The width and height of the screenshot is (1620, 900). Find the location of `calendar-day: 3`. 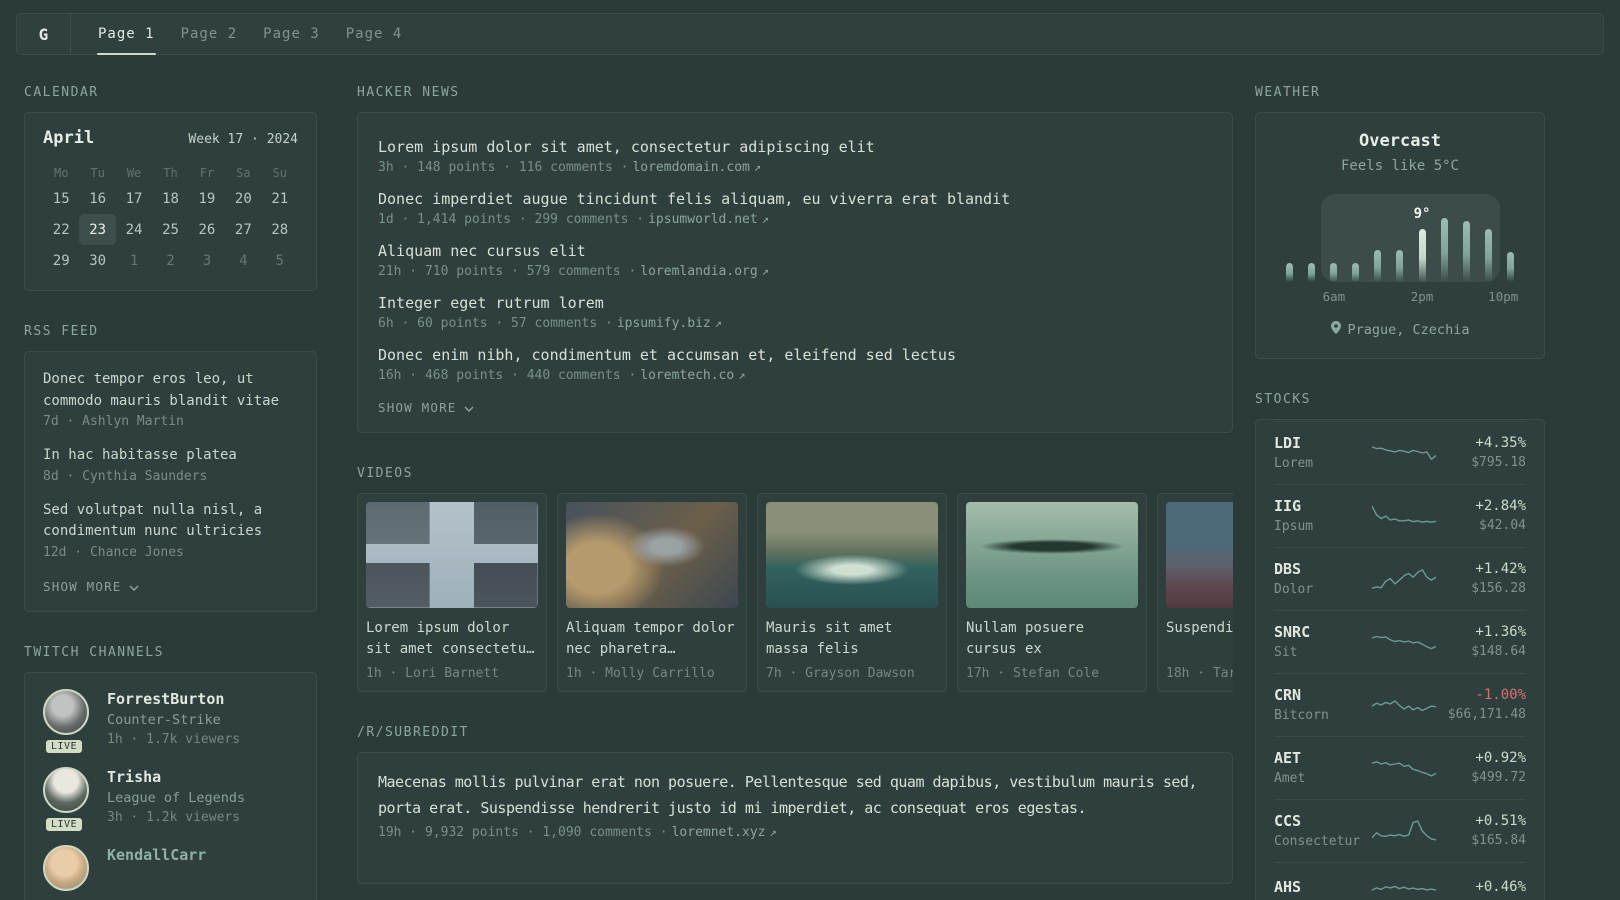

calendar-day: 3 is located at coordinates (207, 260).